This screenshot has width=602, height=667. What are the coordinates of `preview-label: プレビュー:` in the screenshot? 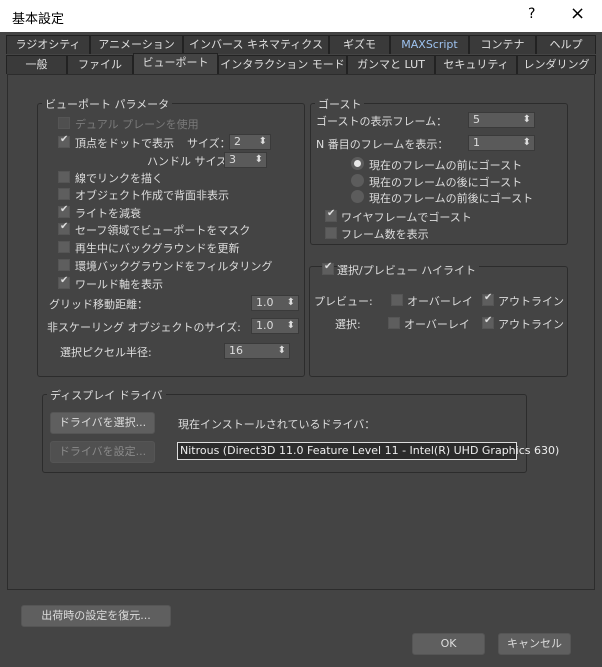 It's located at (343, 301).